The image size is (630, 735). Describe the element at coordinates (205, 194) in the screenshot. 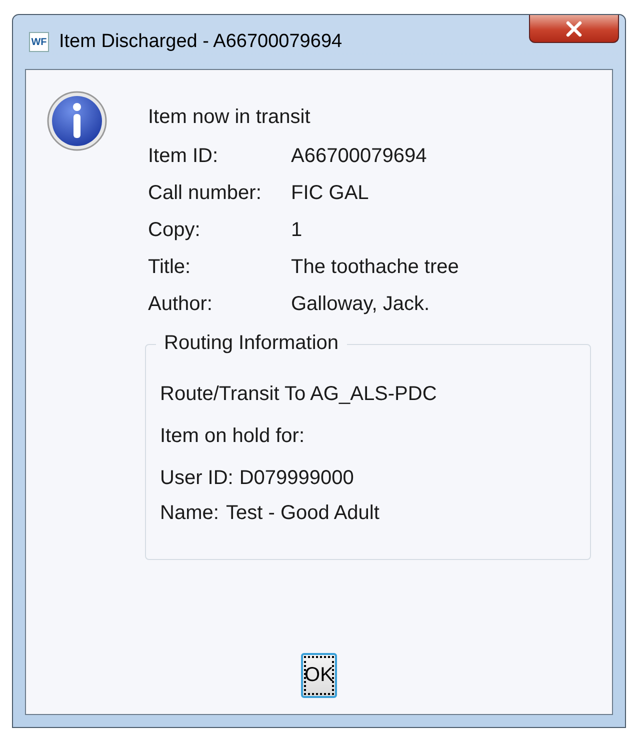

I see `field-label: Call number:` at that location.